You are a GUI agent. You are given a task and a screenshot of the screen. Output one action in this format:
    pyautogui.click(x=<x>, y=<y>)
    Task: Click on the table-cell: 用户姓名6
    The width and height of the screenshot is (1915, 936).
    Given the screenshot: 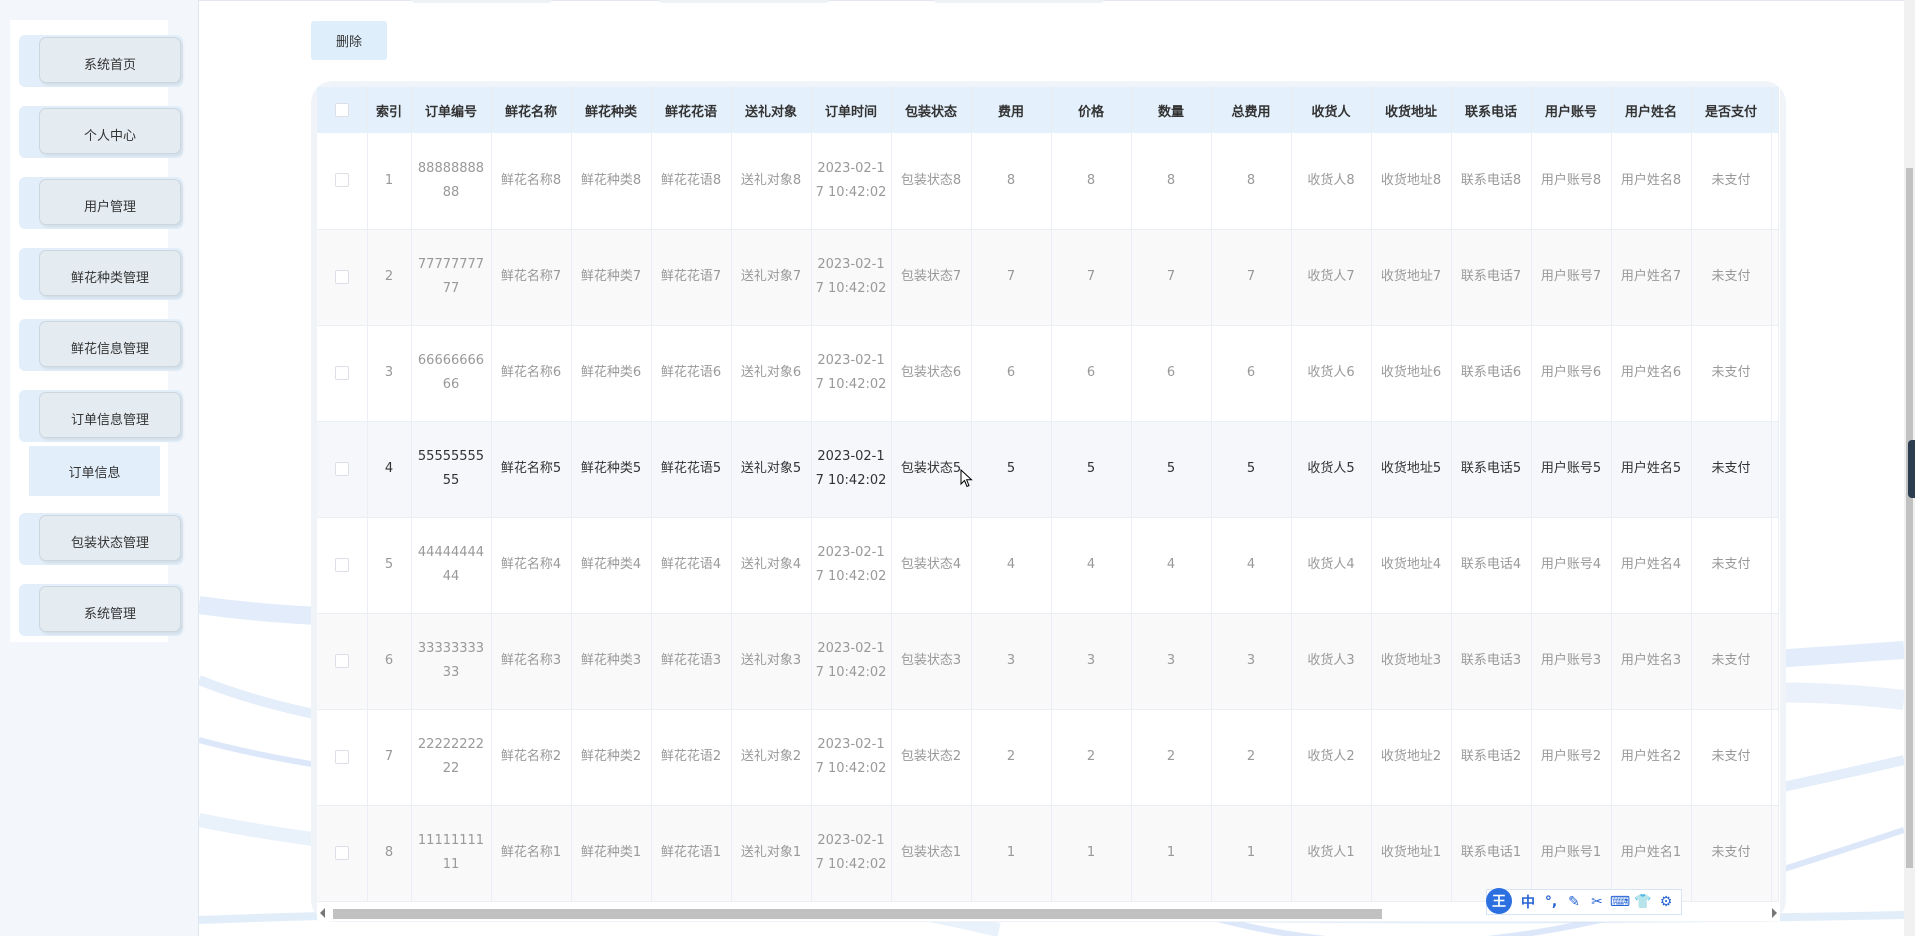 What is the action you would take?
    pyautogui.click(x=1651, y=373)
    